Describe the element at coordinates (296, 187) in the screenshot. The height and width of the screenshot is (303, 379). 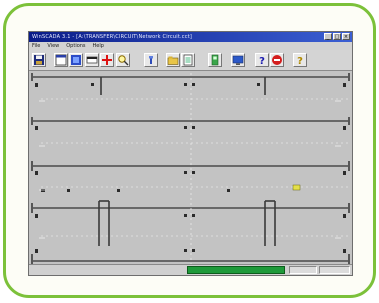
I see `highlight-component` at that location.